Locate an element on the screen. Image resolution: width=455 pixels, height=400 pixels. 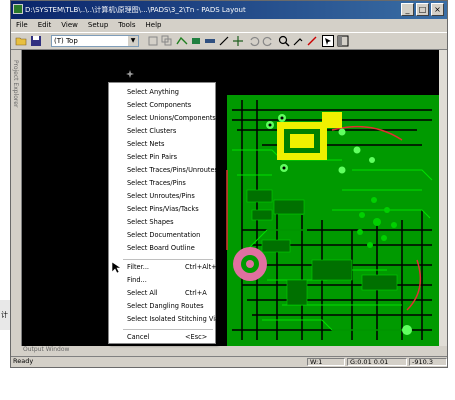
menu-view: View is located at coordinates (69, 25).